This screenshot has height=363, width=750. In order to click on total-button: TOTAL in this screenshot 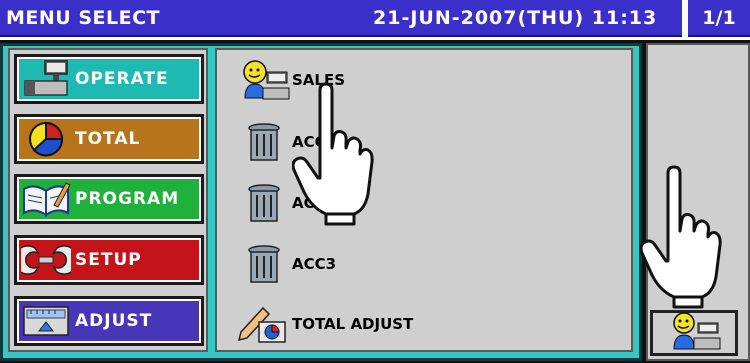, I will do `click(109, 139)`.